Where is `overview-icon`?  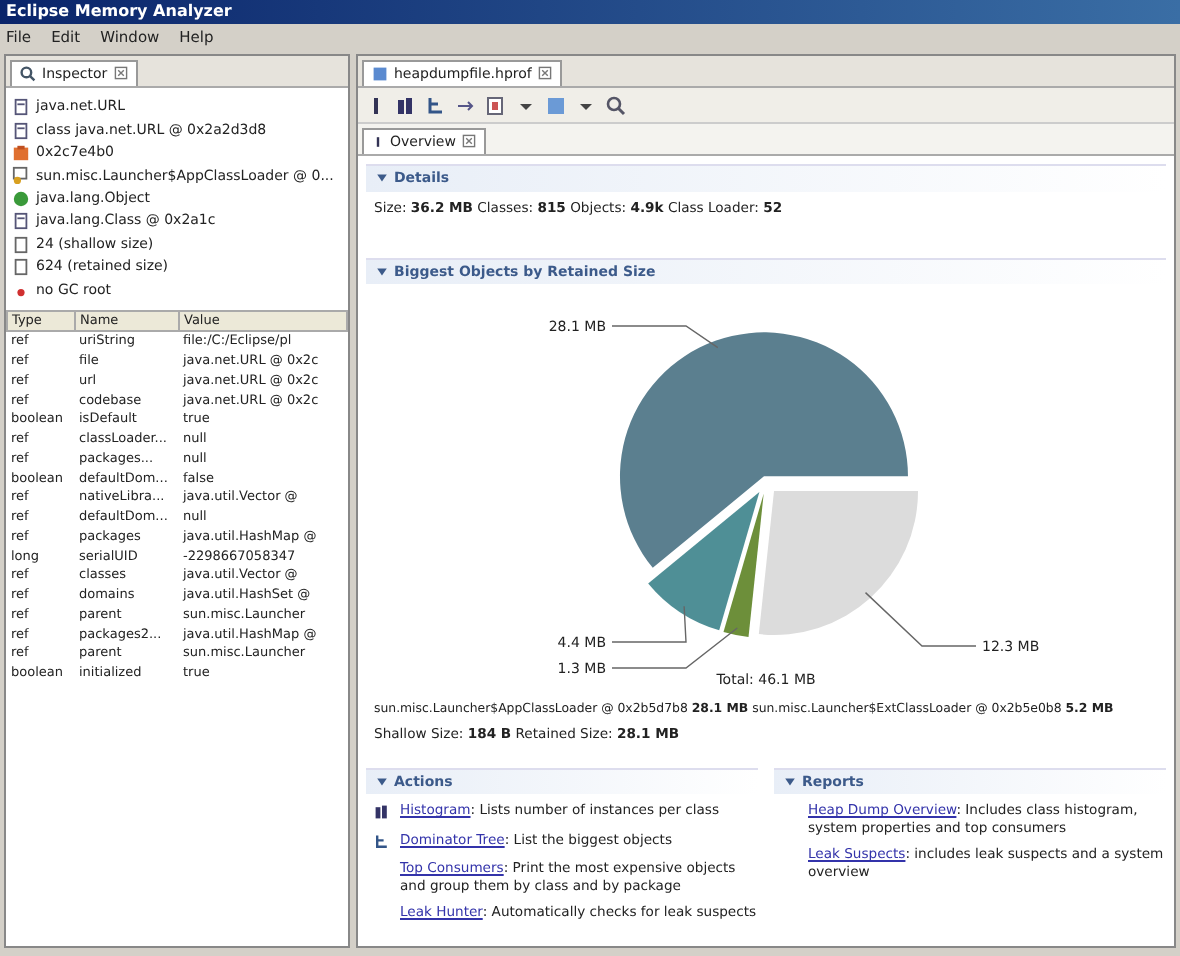 overview-icon is located at coordinates (378, 141).